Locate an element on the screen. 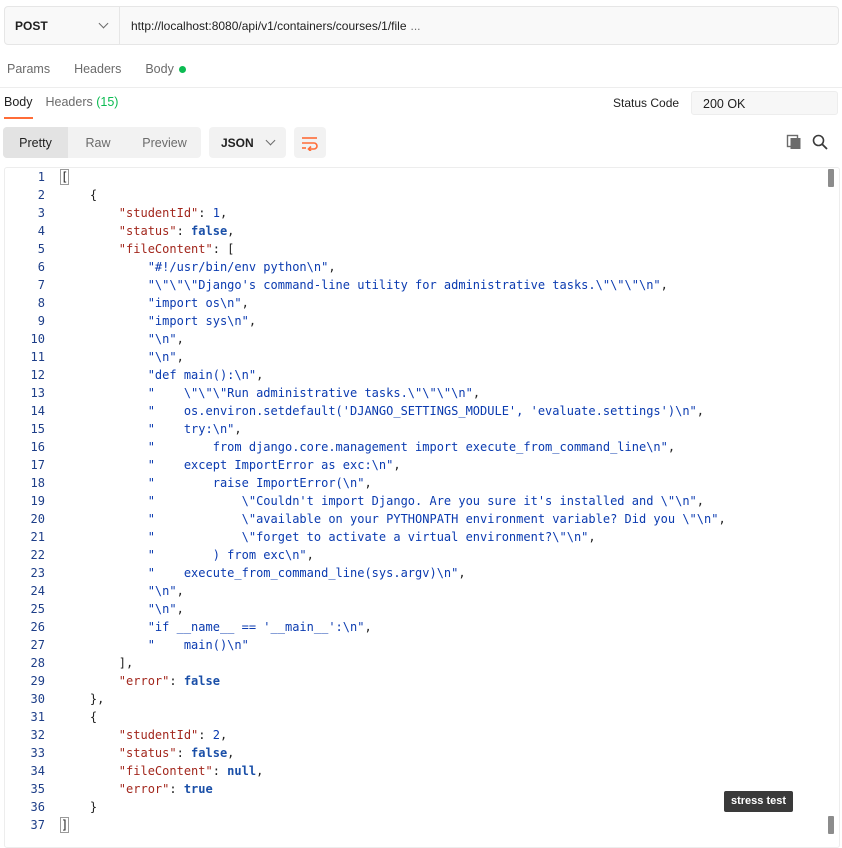 The height and width of the screenshot is (848, 842). line-number: 25 is located at coordinates (37, 609).